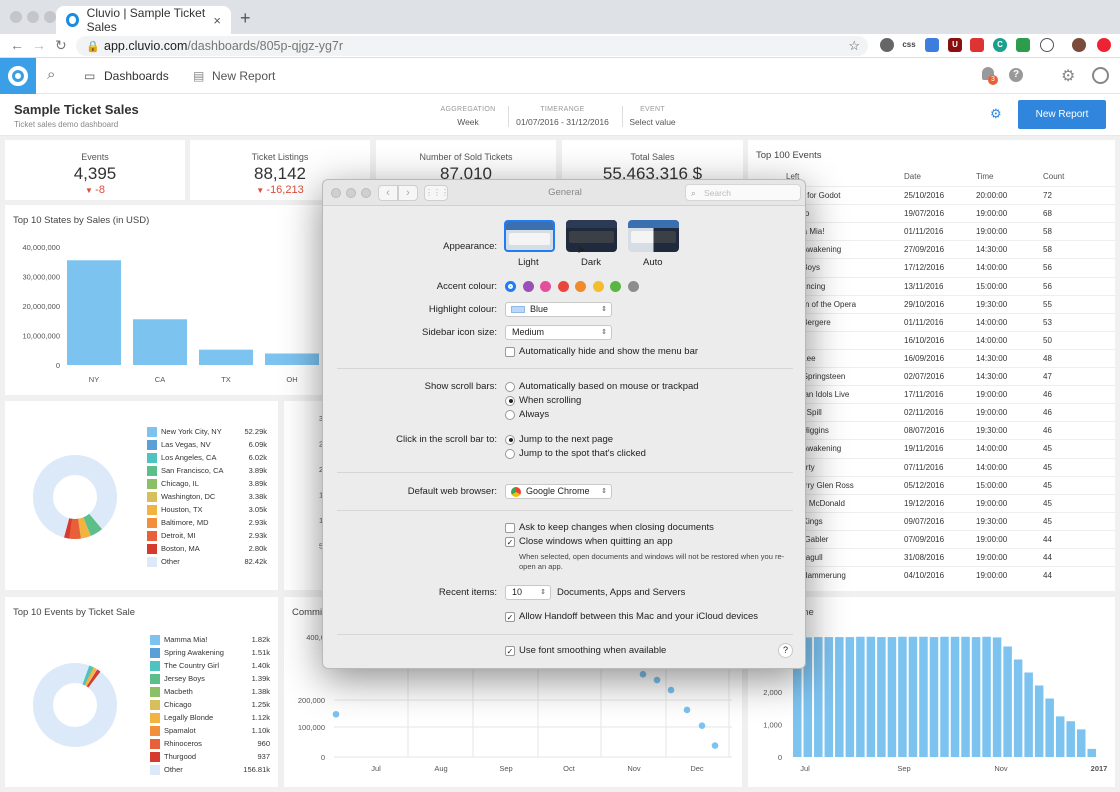 Image resolution: width=1120 pixels, height=792 pixels. Describe the element at coordinates (210, 691) in the screenshot. I see `legend-item: Macbeth 1.38k` at that location.